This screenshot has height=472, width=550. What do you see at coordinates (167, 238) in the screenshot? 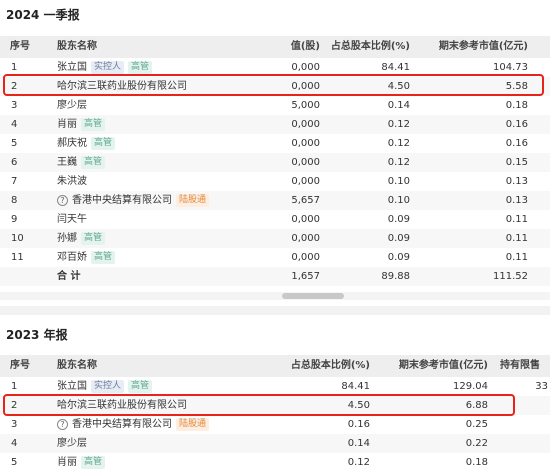
I see `shareholder-name-cell: 孙娜 高管` at bounding box center [167, 238].